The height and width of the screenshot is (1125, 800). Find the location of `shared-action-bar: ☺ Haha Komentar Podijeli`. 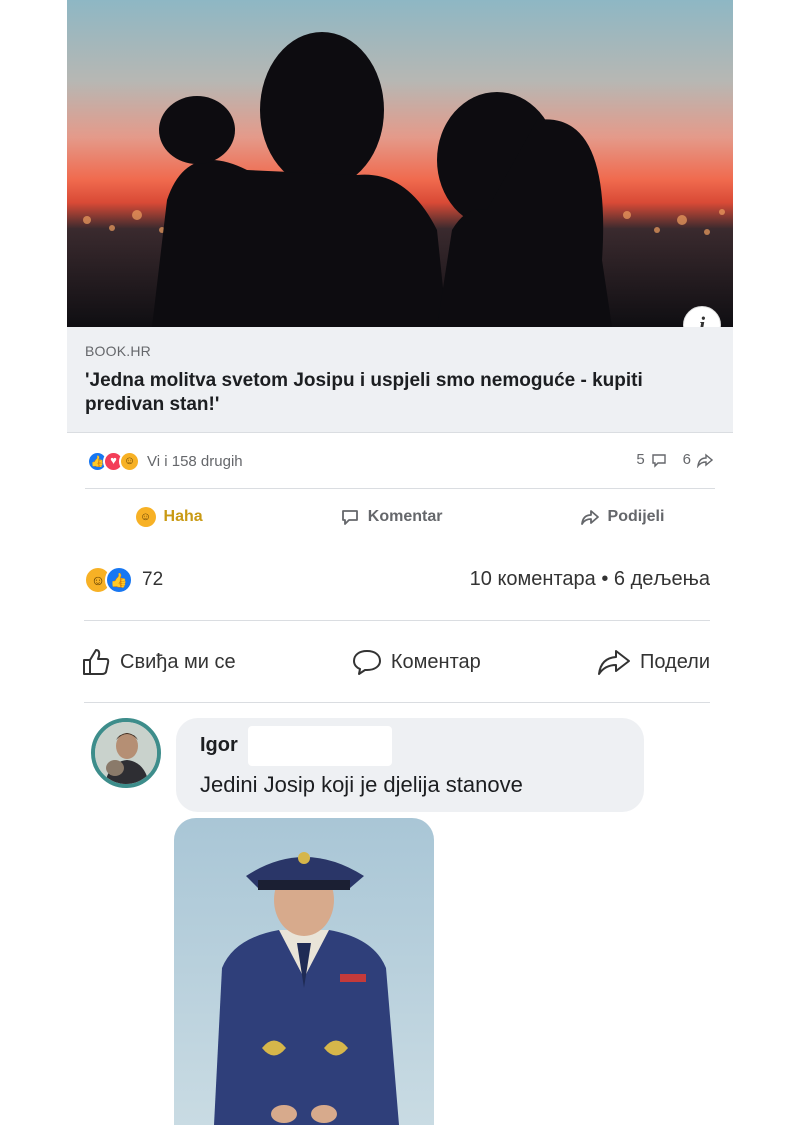

shared-action-bar: ☺ Haha Komentar Podijeli is located at coordinates (400, 517).